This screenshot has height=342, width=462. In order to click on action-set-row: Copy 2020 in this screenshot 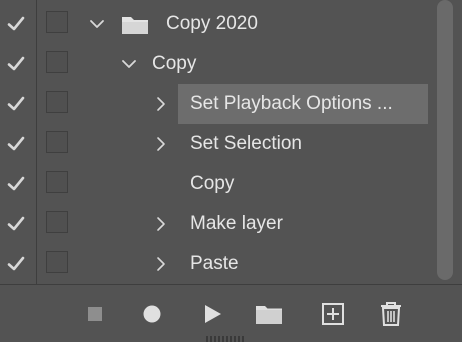, I will do `click(216, 24)`.